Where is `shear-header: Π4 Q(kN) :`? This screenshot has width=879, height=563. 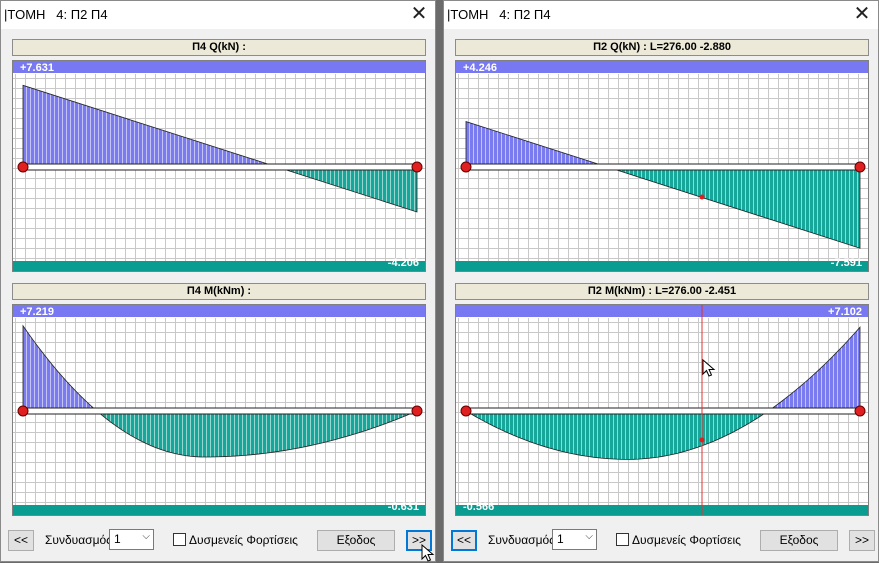
shear-header: Π4 Q(kN) : is located at coordinates (219, 47).